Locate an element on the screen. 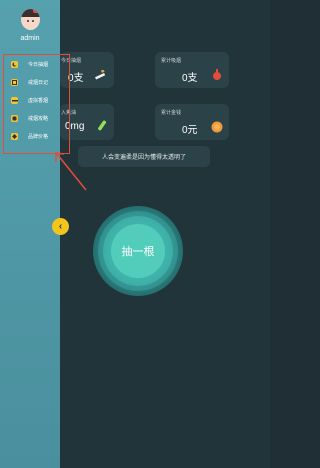  total-smoked-card: 累计吸烟 0支 is located at coordinates (192, 70).